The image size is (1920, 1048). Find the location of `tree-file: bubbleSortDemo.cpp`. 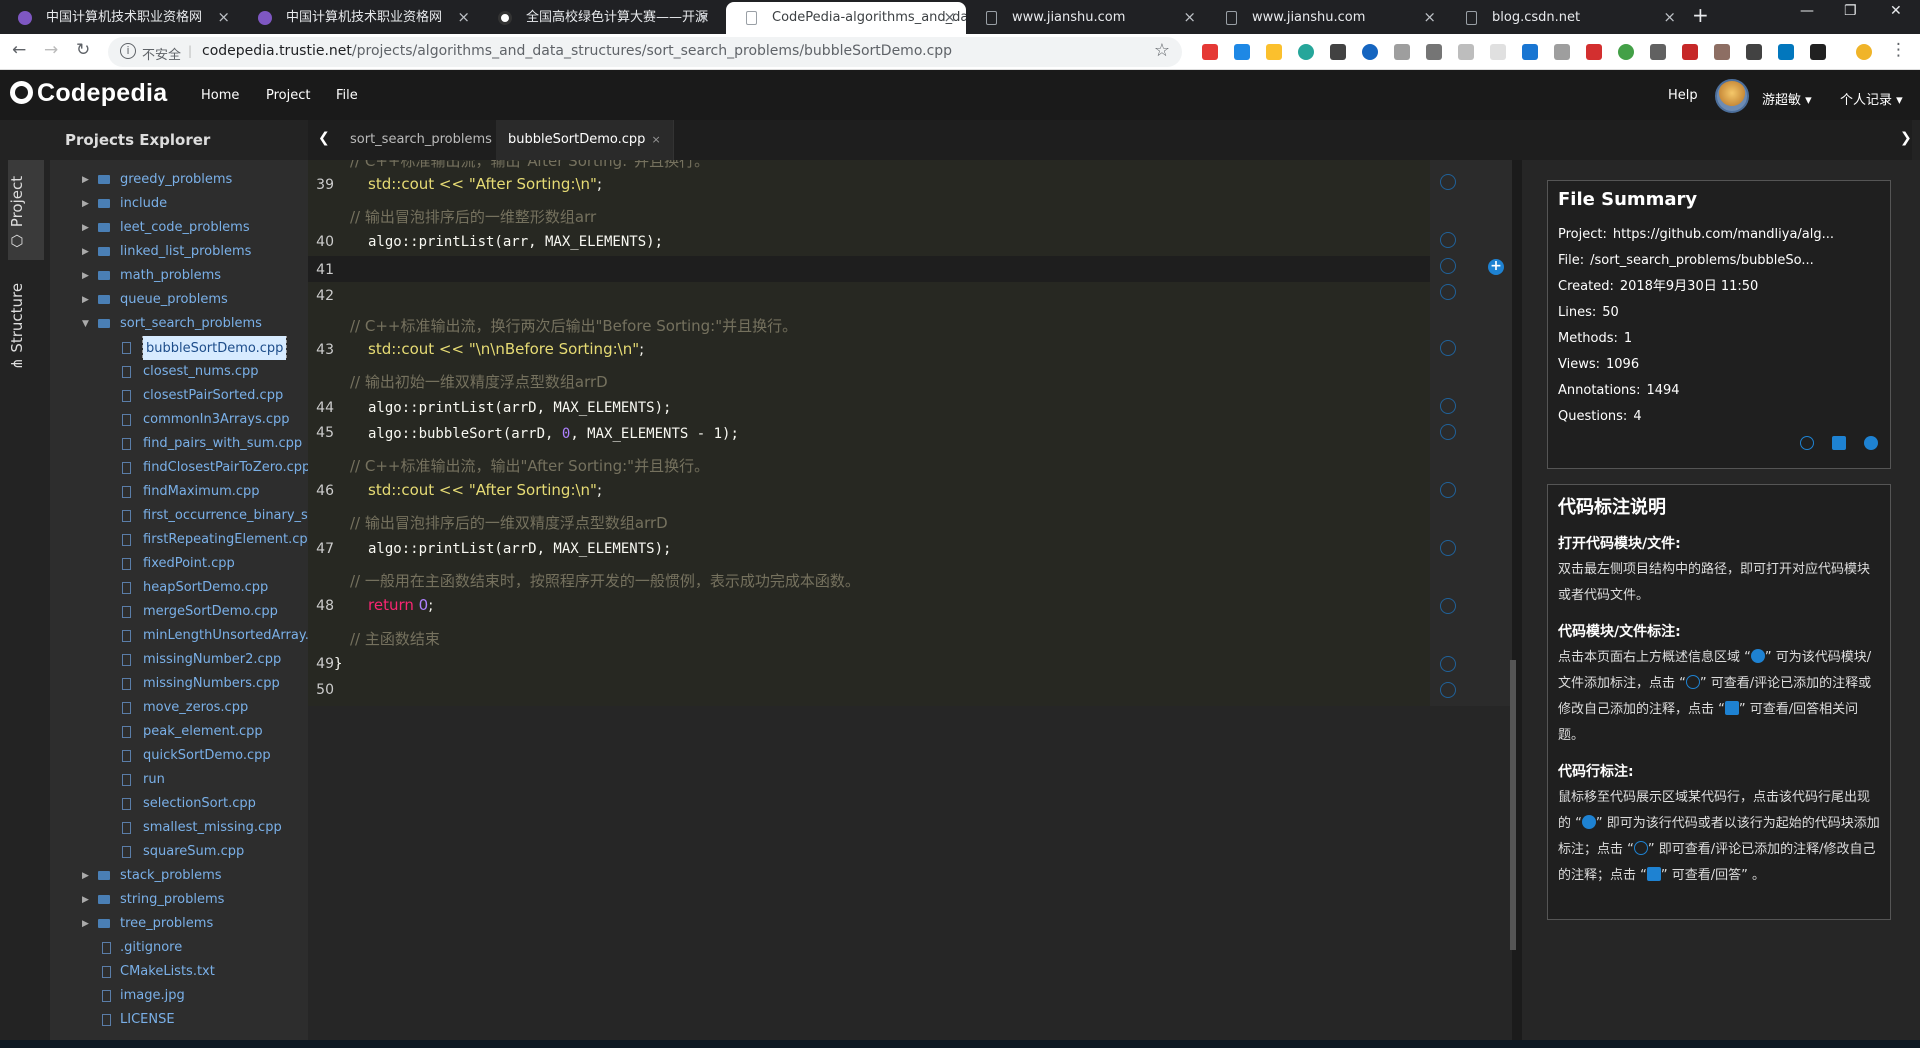

tree-file: bubbleSortDemo.cpp is located at coordinates (179, 348).